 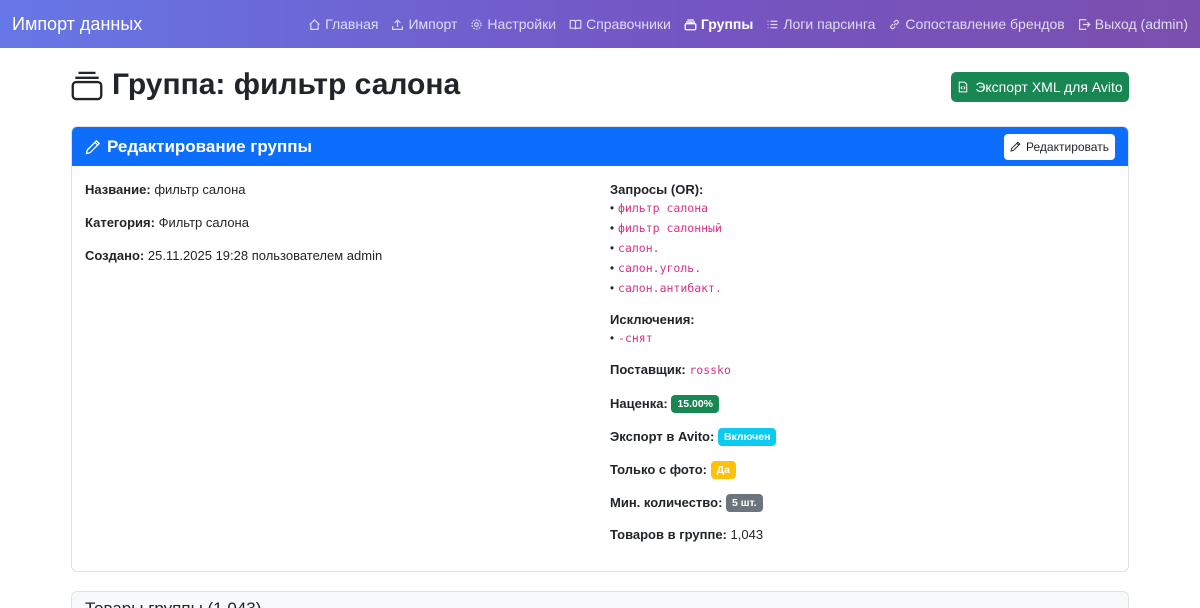 What do you see at coordinates (747, 534) in the screenshot?
I see `items-count-value: 1,043` at bounding box center [747, 534].